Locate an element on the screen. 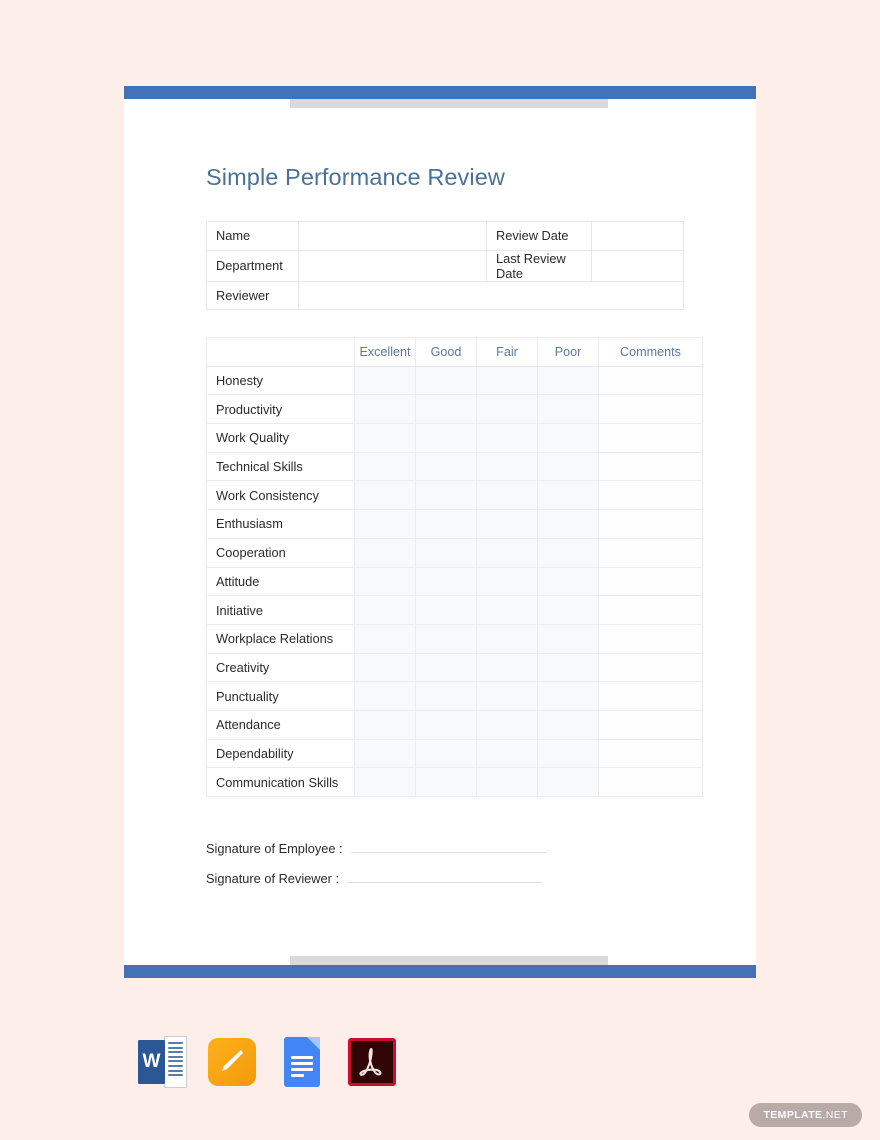 The height and width of the screenshot is (1140, 880). microsoft-word-icon: W is located at coordinates (162, 1062).